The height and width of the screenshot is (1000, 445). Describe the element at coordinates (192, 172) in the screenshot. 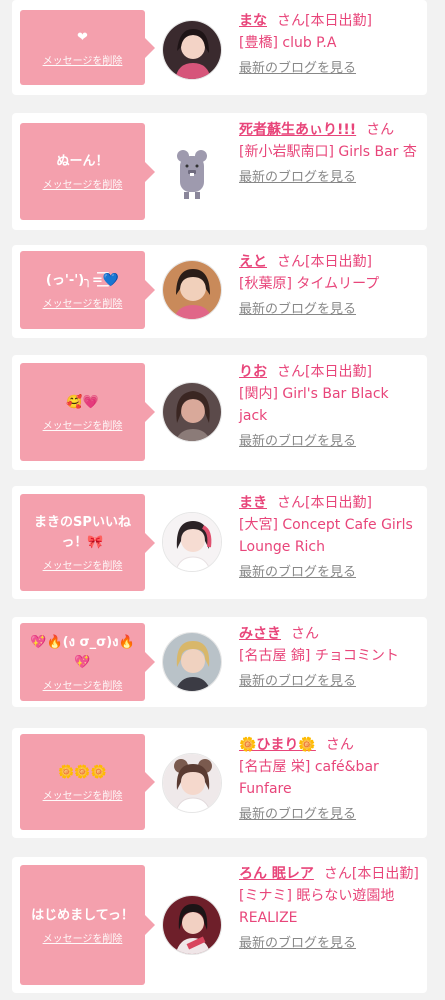

I see `mascot-character-icon` at that location.